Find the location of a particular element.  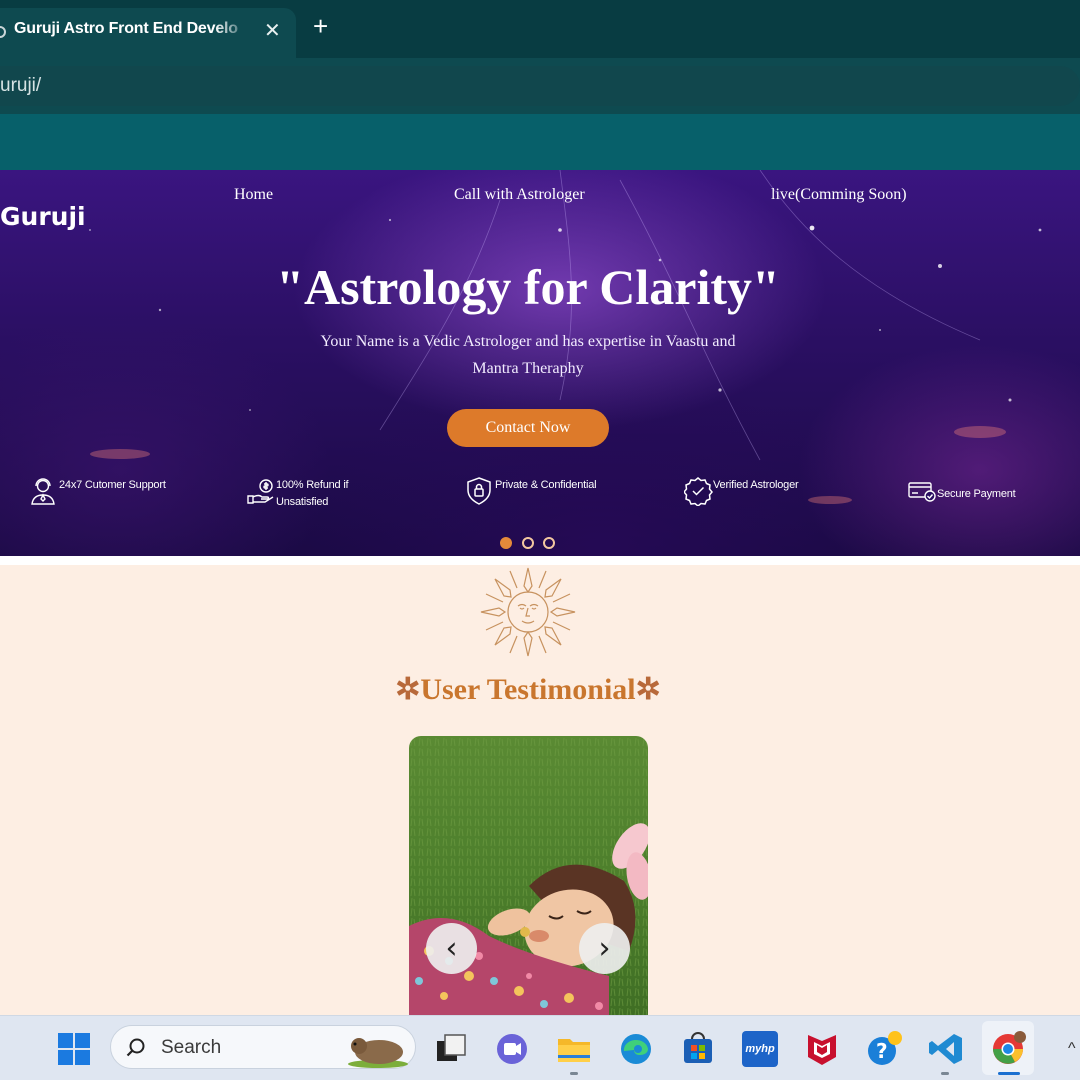

url-field is located at coordinates (540, 86).